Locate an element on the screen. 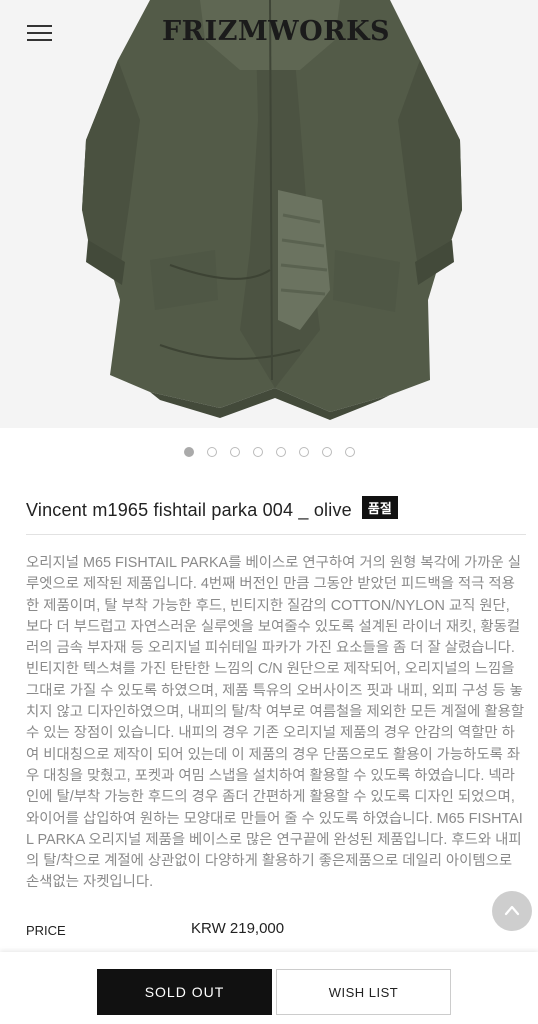  bottom-action-bar: SOLD OUT WISH LIST is located at coordinates (269, 988).